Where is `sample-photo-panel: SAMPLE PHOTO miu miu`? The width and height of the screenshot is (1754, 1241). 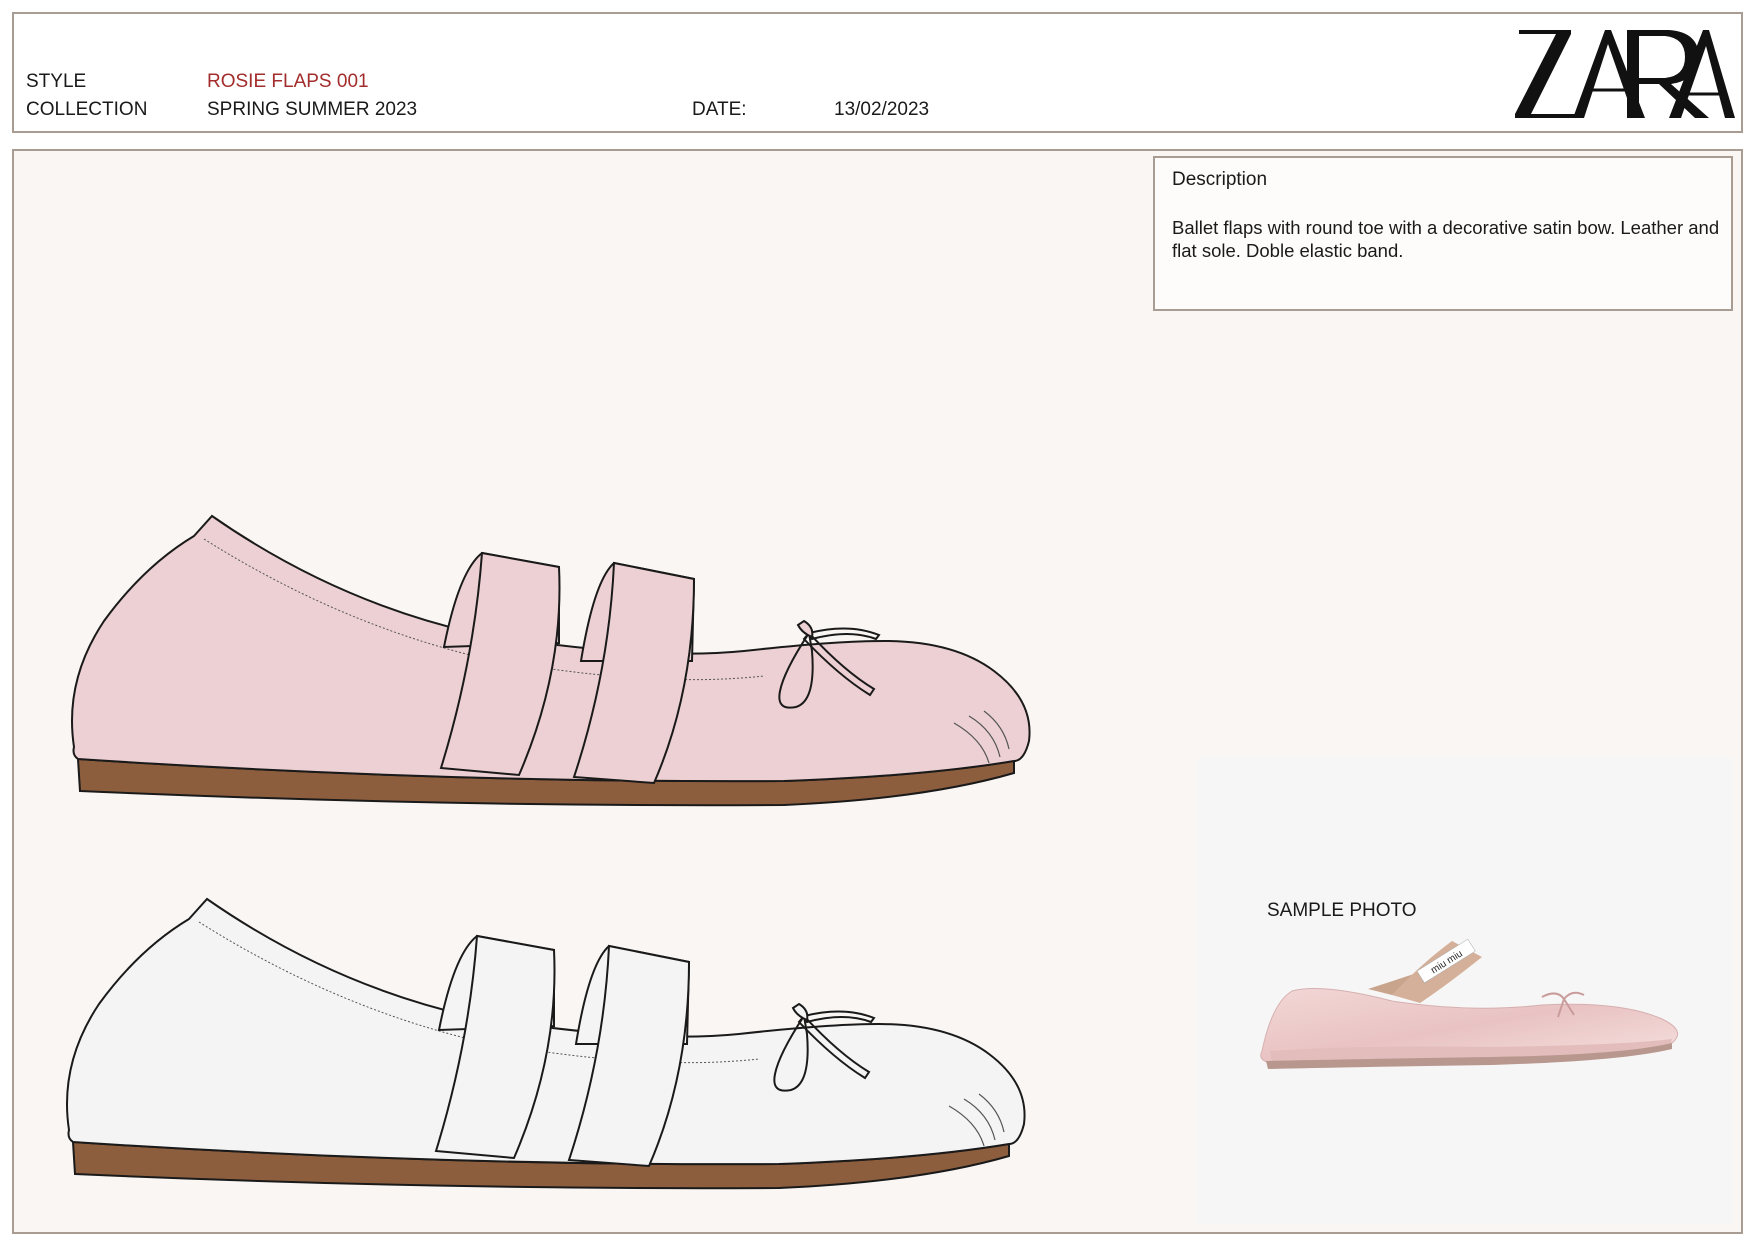
sample-photo-panel: SAMPLE PHOTO miu miu is located at coordinates (1465, 991).